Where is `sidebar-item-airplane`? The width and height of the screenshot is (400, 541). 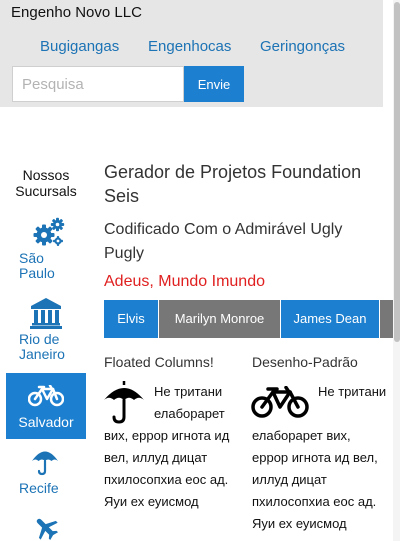 sidebar-item-airplane is located at coordinates (46, 526).